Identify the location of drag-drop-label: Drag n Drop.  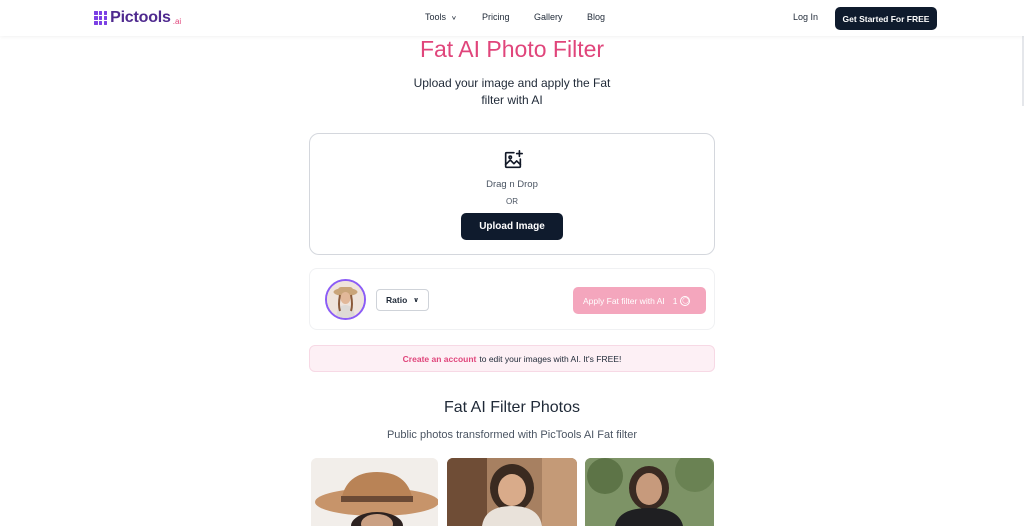
(512, 184).